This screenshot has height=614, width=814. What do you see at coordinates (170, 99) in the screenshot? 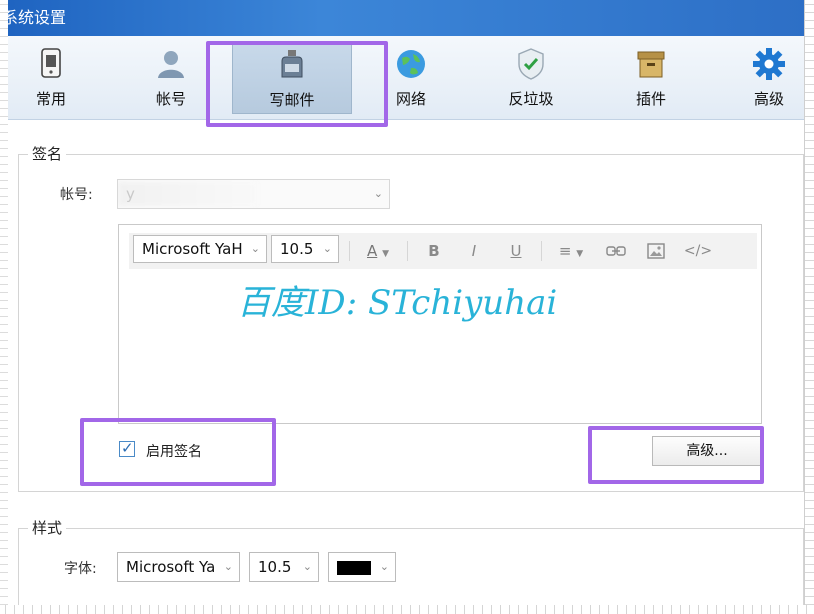
I see `tab-account-label: 帐号` at bounding box center [170, 99].